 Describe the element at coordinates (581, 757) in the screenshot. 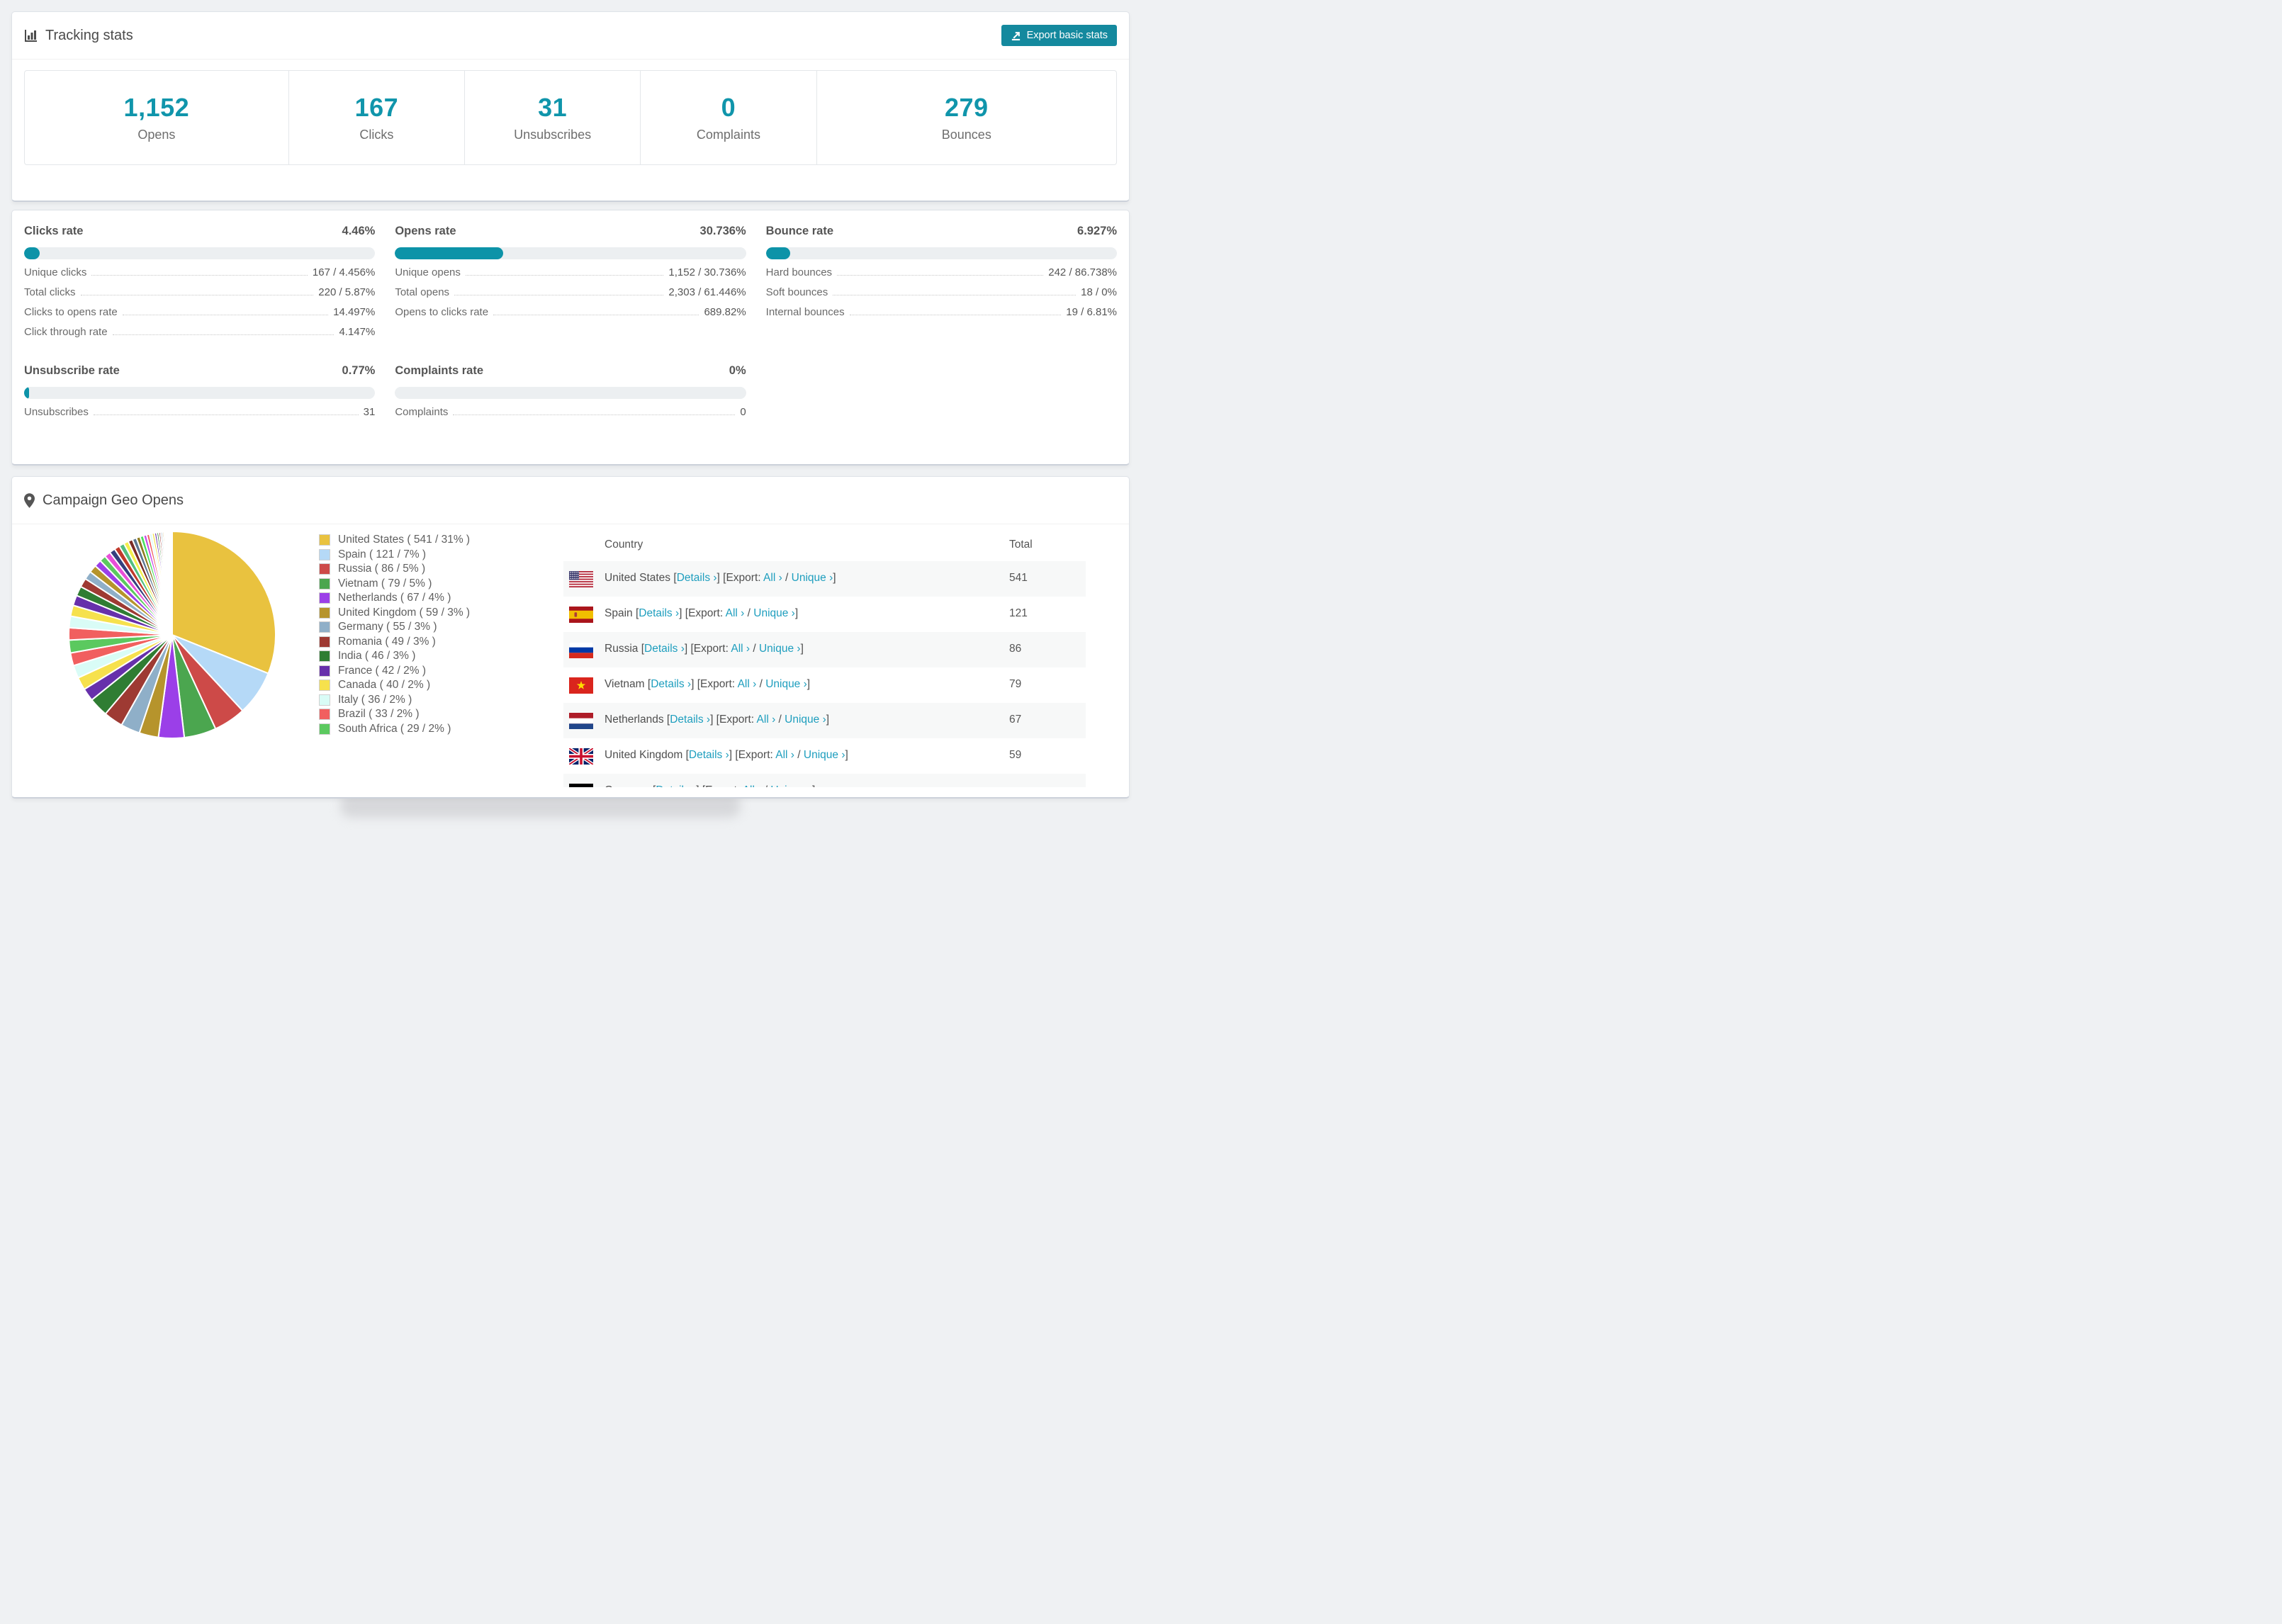

I see `gb-flag-icon` at that location.